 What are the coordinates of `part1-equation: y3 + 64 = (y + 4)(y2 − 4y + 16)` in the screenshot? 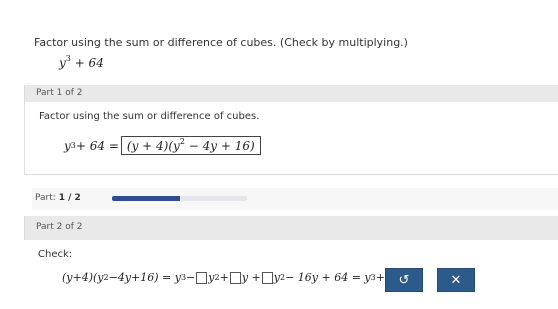 It's located at (162, 145).